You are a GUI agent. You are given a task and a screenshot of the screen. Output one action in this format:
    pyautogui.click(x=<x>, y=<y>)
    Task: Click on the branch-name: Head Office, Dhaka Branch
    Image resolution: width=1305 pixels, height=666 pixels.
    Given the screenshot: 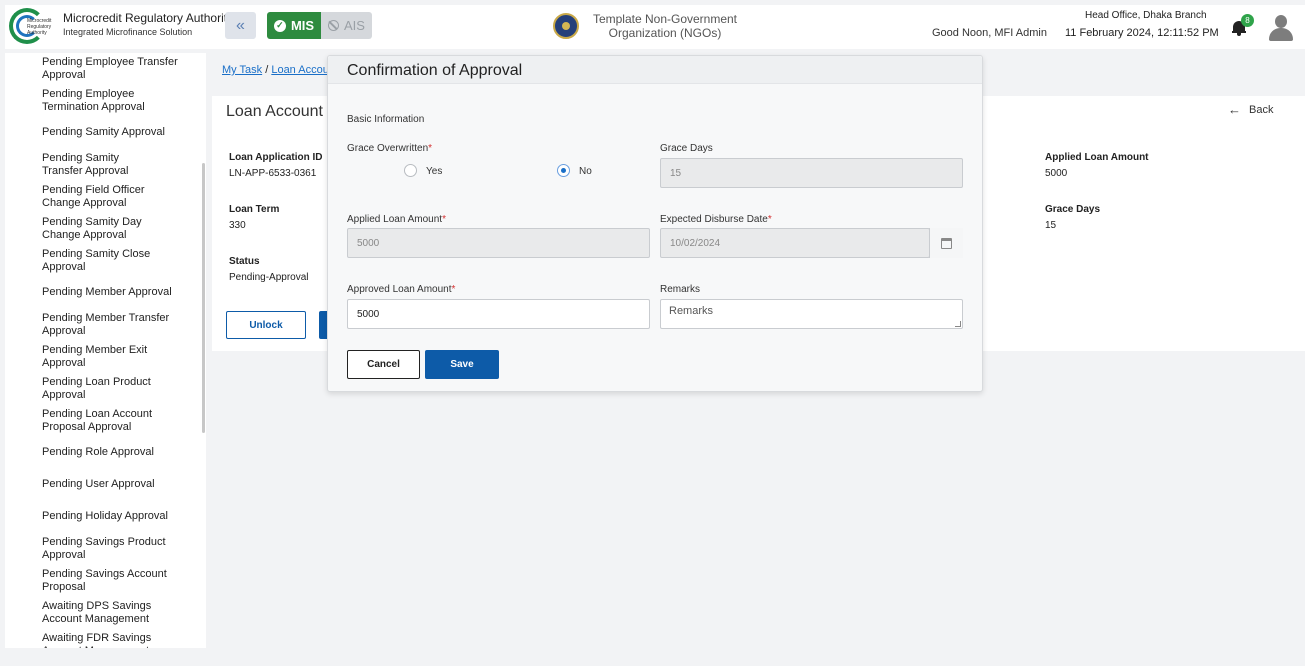 What is the action you would take?
    pyautogui.click(x=1146, y=15)
    